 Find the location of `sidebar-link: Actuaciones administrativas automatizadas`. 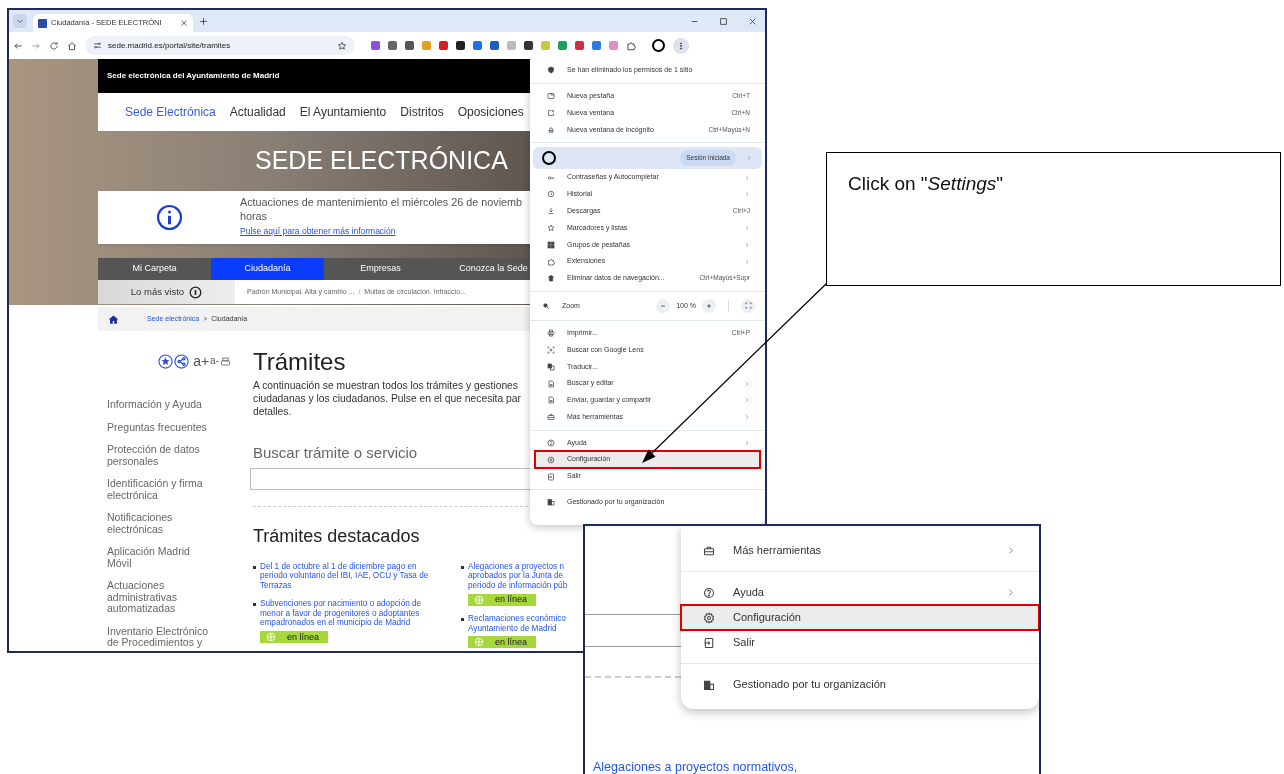

sidebar-link: Actuaciones administrativas automatizadas is located at coordinates (180, 597).